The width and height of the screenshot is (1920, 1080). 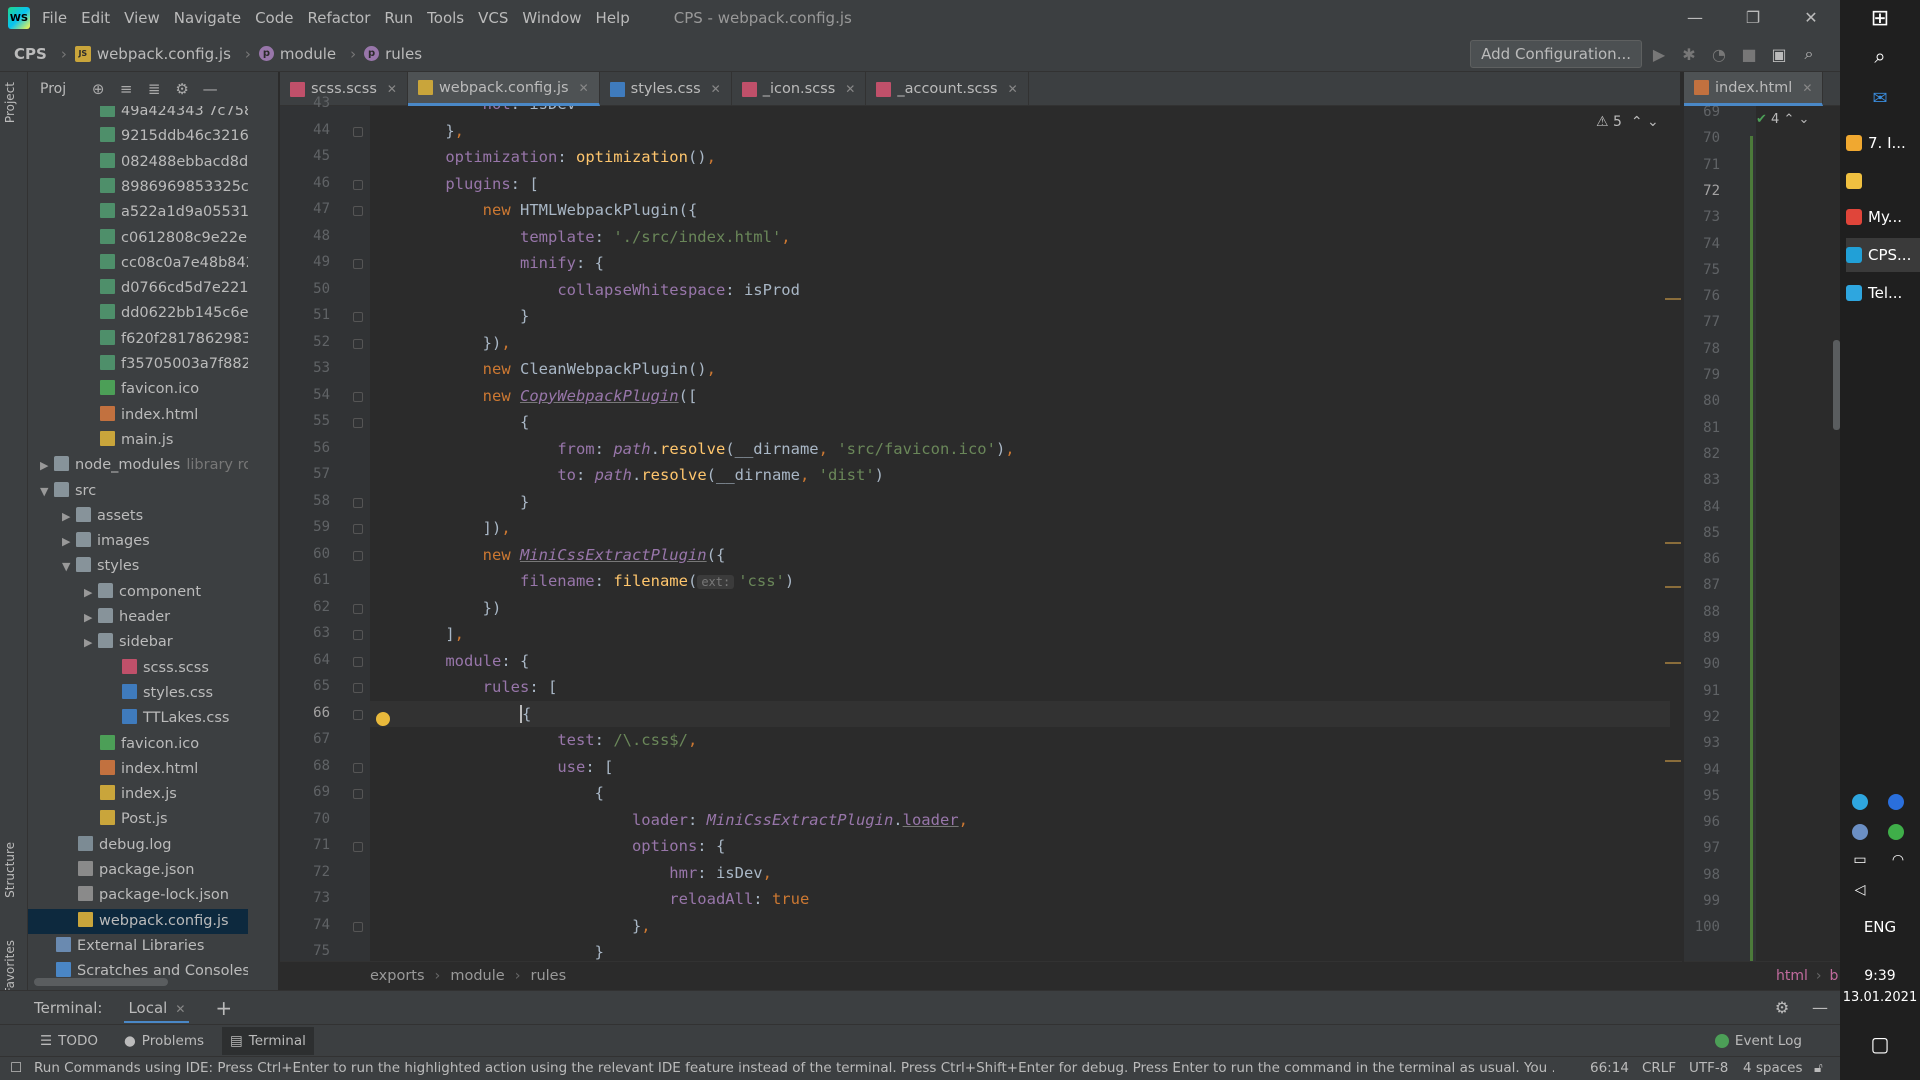 What do you see at coordinates (153, 845) in the screenshot?
I see `tree-file: debug.log` at bounding box center [153, 845].